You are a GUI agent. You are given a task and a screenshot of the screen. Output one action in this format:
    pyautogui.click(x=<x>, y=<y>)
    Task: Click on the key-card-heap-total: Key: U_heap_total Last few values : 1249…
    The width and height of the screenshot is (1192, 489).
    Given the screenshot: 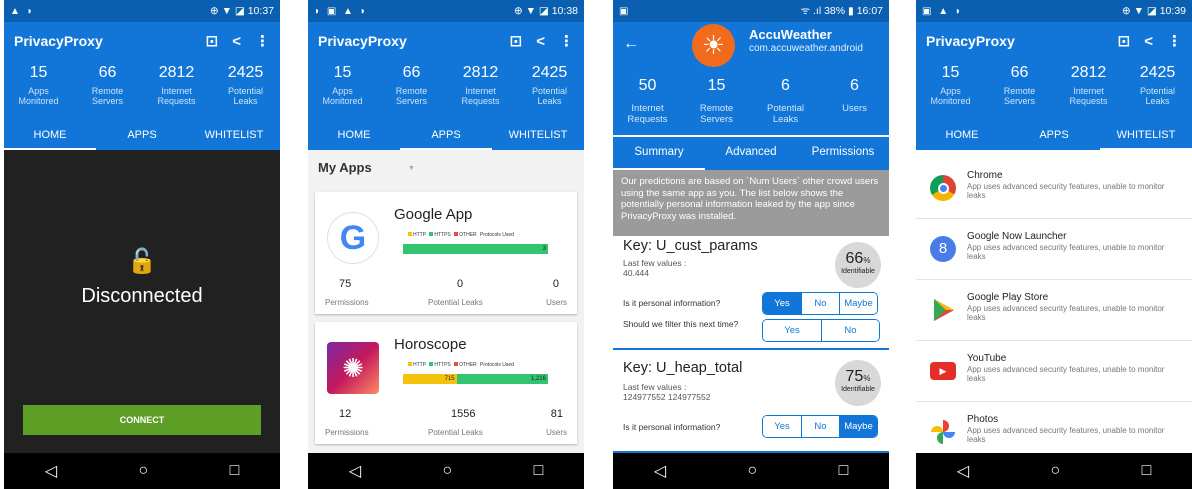 What is the action you would take?
    pyautogui.click(x=751, y=402)
    